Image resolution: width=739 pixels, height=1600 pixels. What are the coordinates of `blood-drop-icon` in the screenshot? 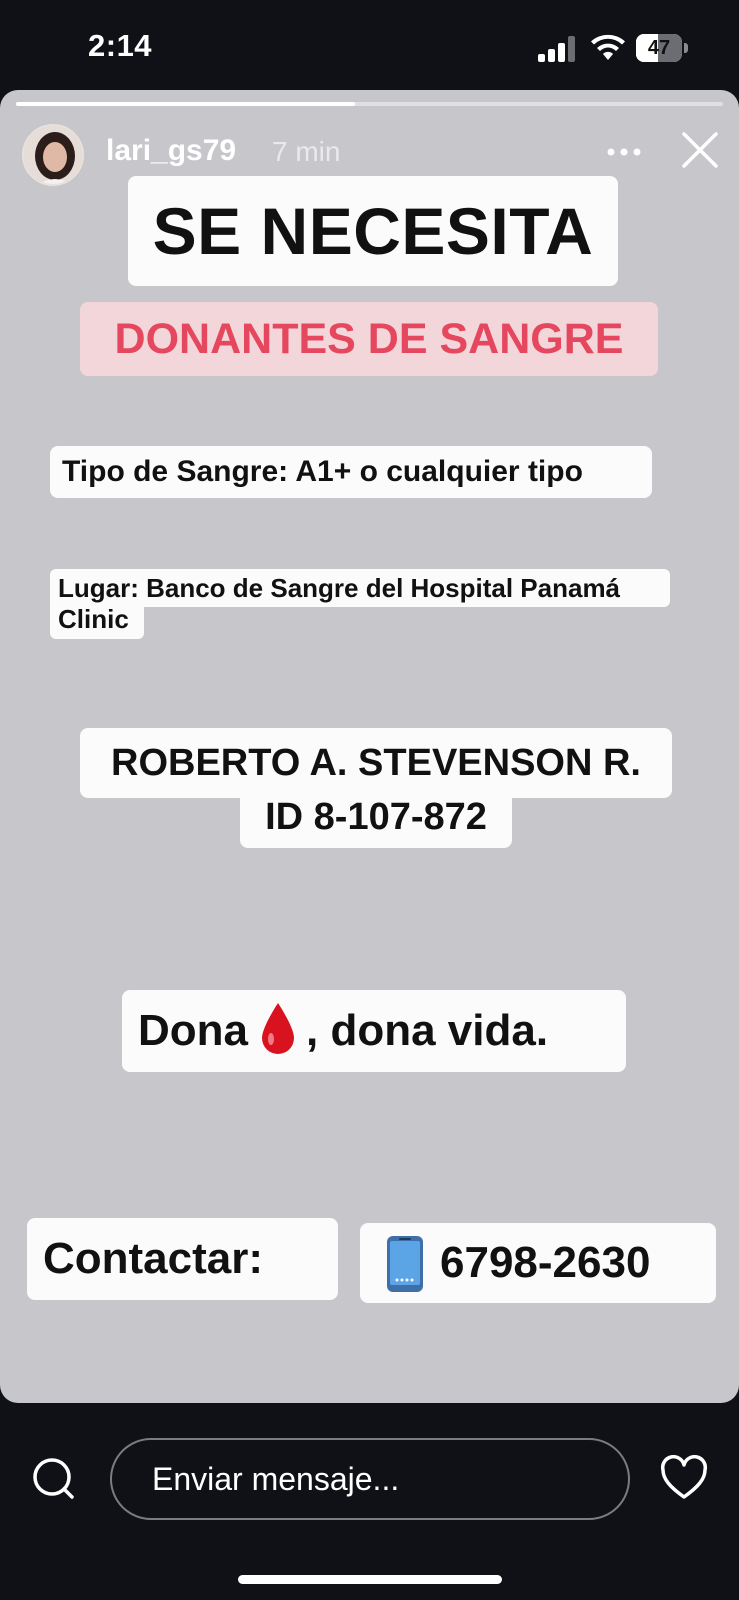 It's located at (278, 1029).